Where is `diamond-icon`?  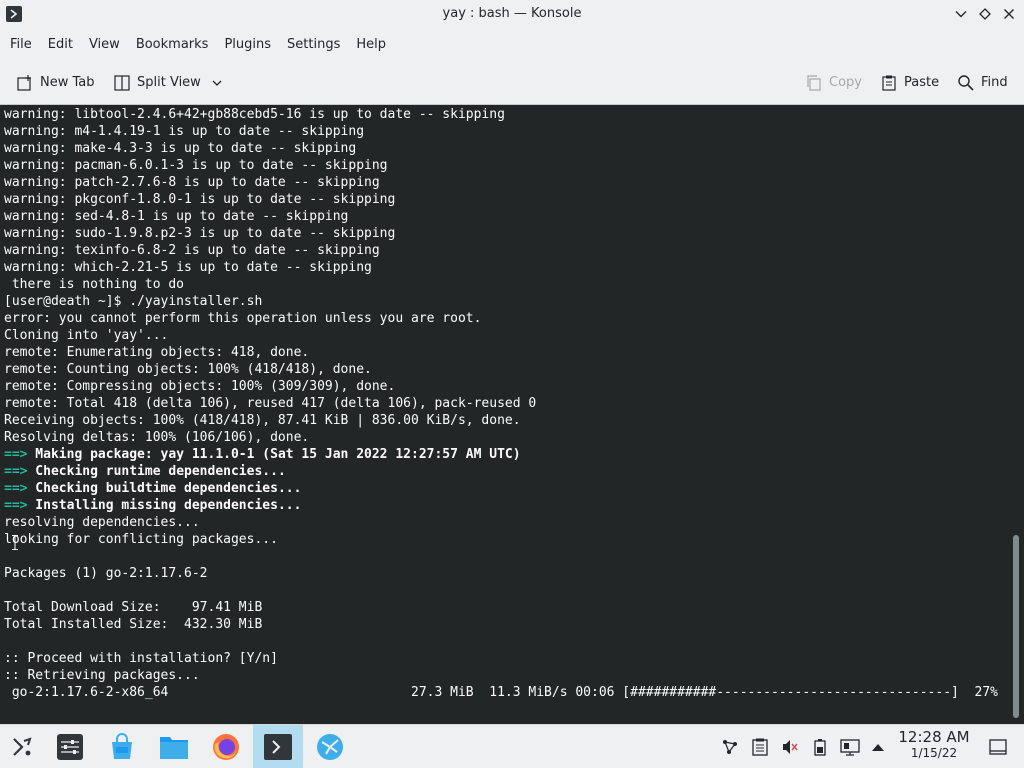 diamond-icon is located at coordinates (985, 14).